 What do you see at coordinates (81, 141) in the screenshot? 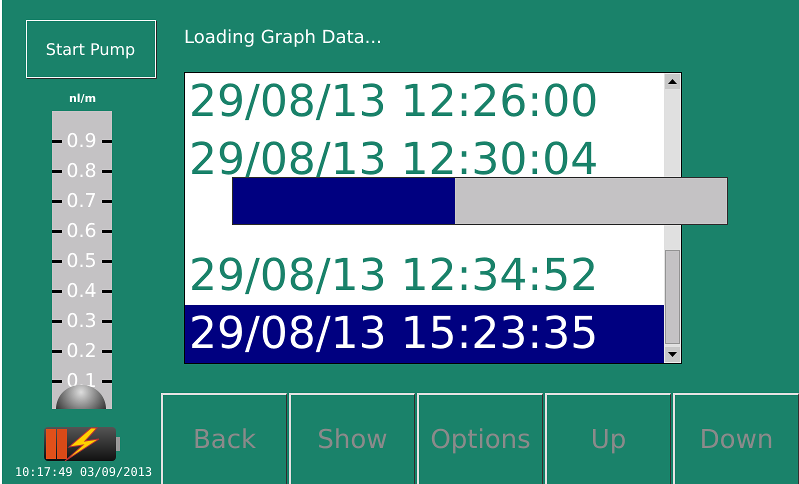
I see `gauge-tick-label: 0.9` at bounding box center [81, 141].